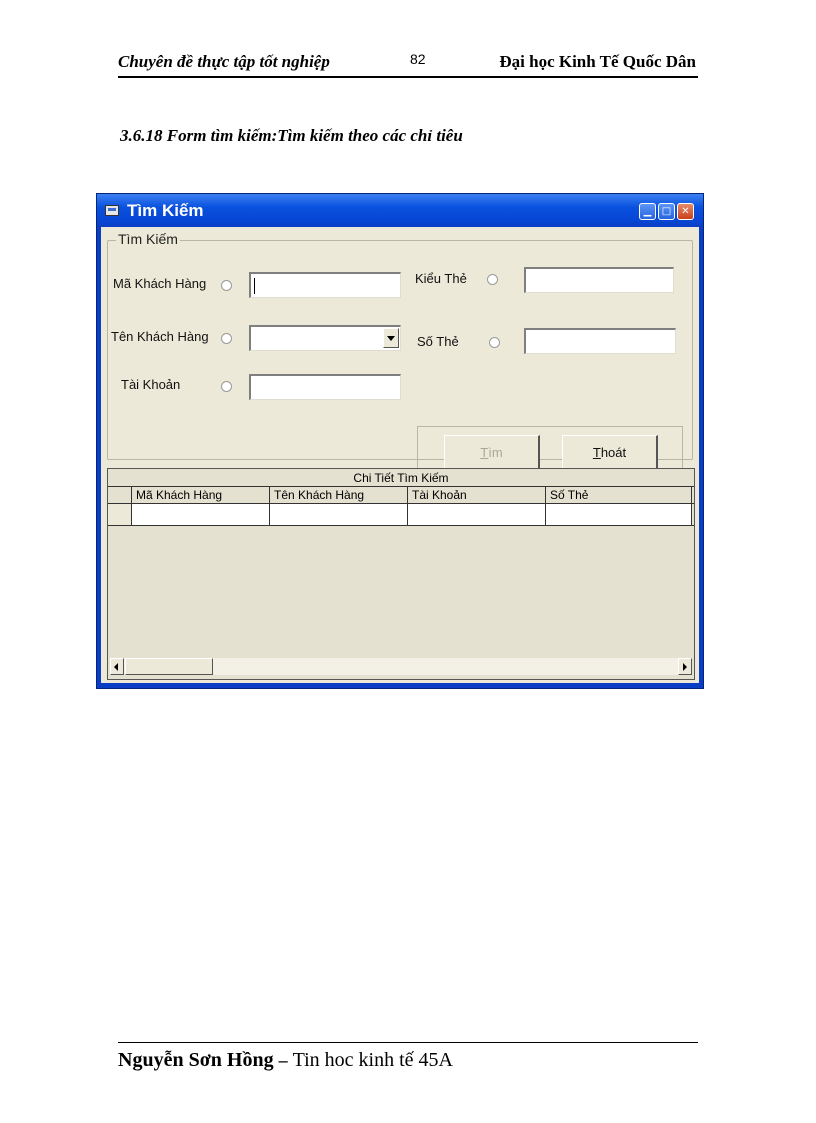  Describe the element at coordinates (120, 514) in the screenshot. I see `row-selector-cell` at that location.